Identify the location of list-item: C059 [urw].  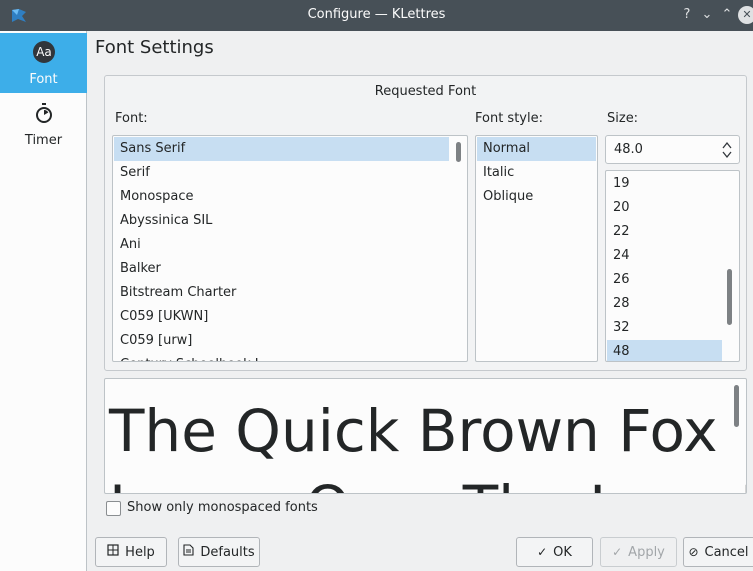
(281, 341).